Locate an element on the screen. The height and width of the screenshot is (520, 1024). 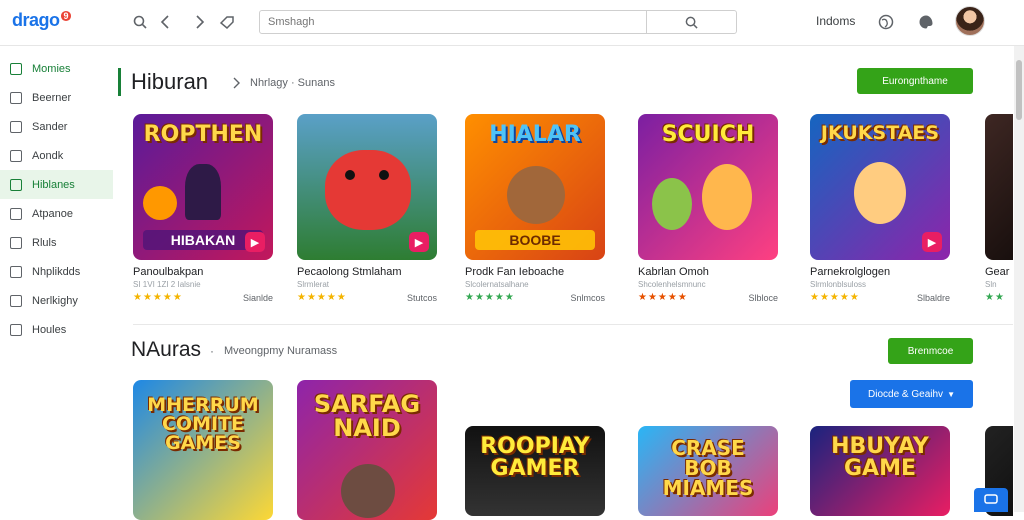
app-card: SARFAG NAID is located at coordinates (367, 450).